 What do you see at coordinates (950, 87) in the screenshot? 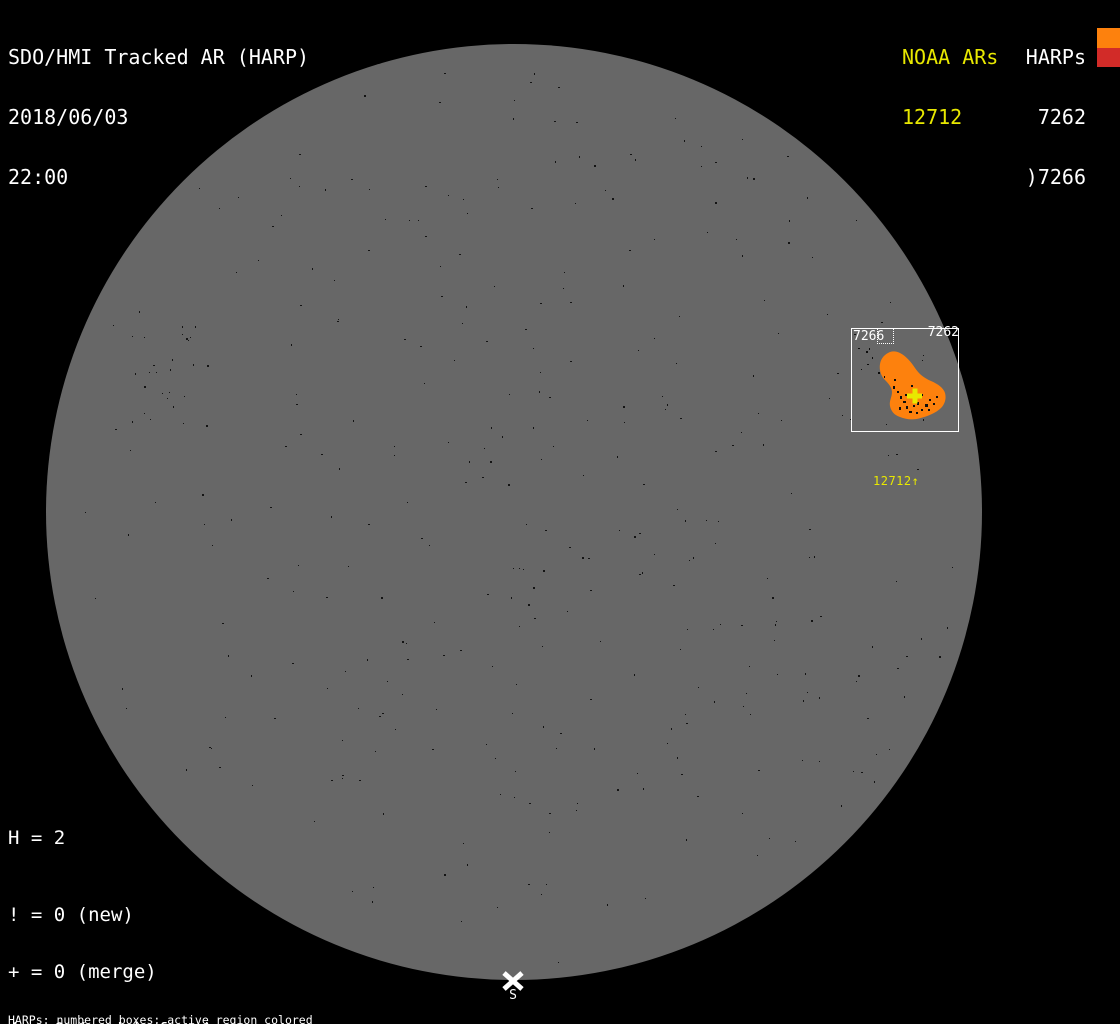
I see `noaa-ars-panel: NOAA ARs 12712` at bounding box center [950, 87].